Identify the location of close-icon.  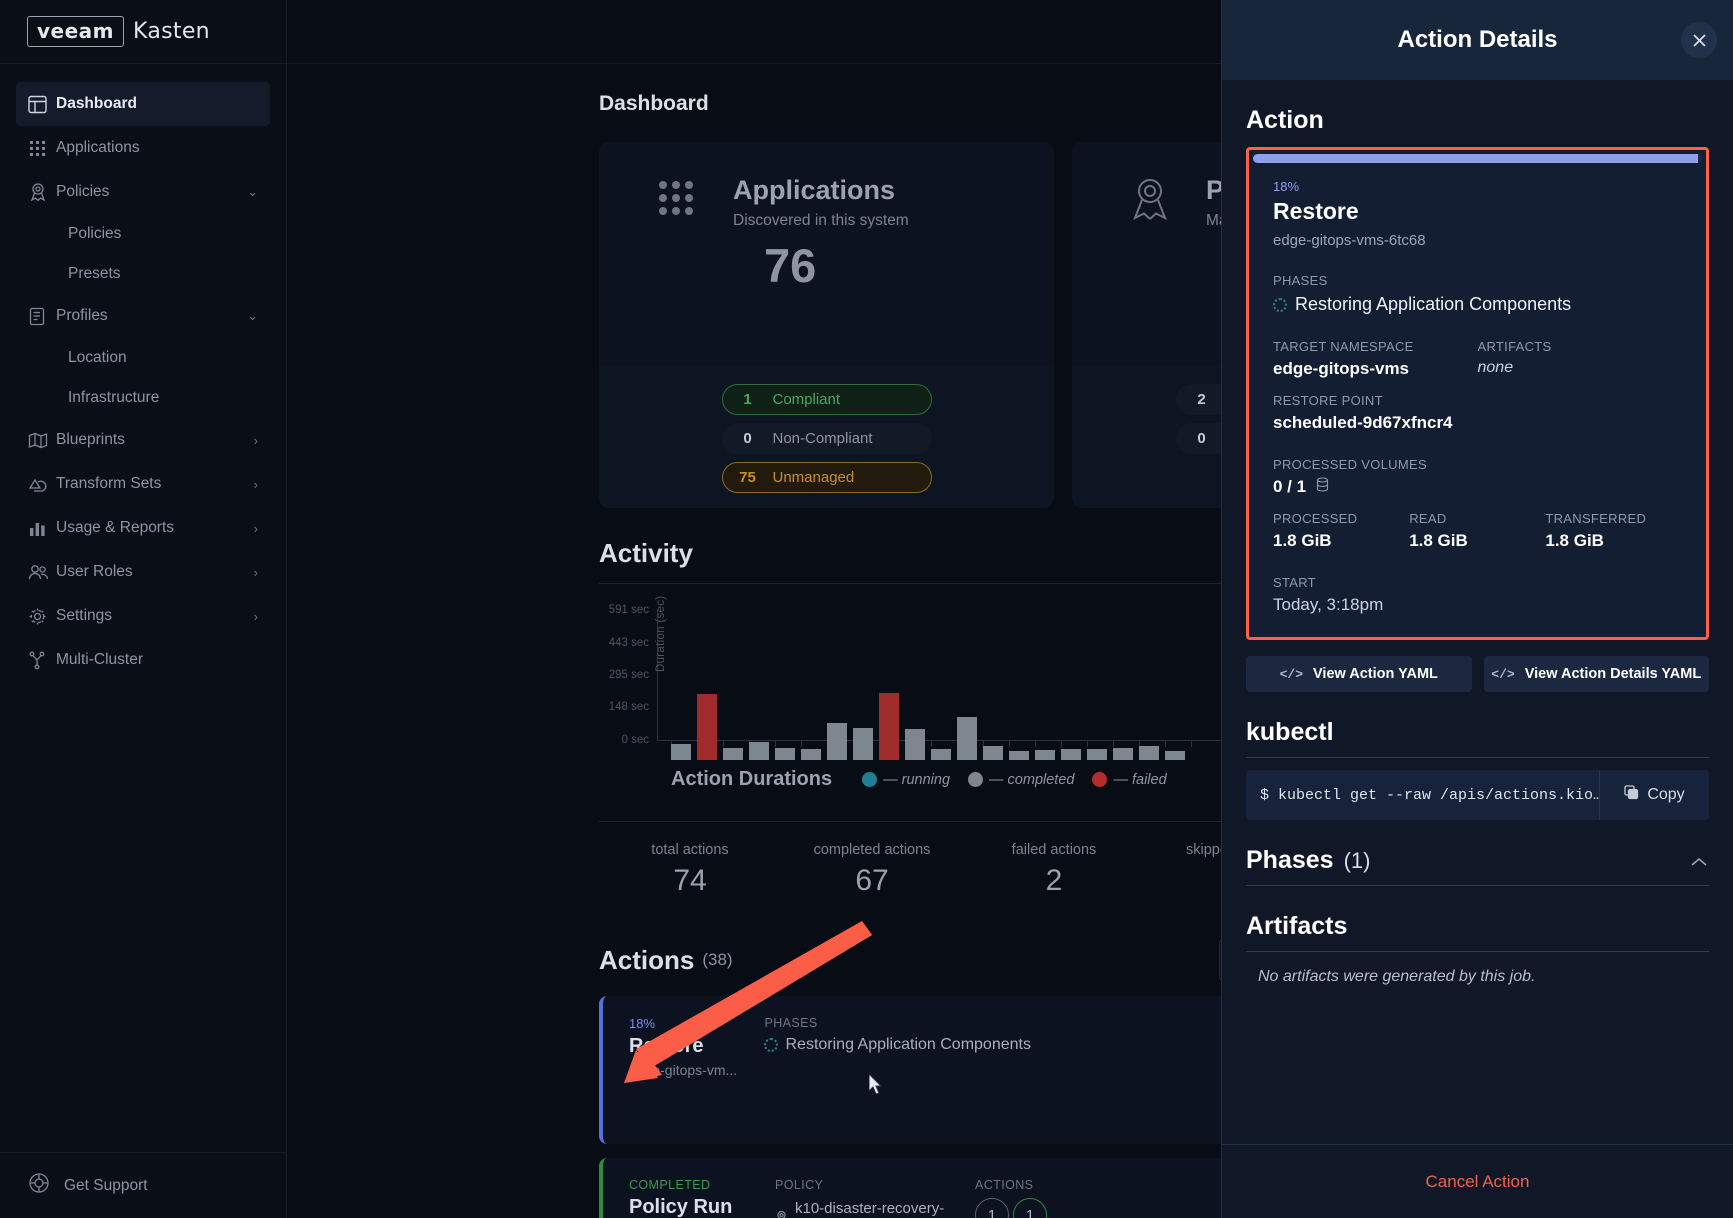
(1699, 40).